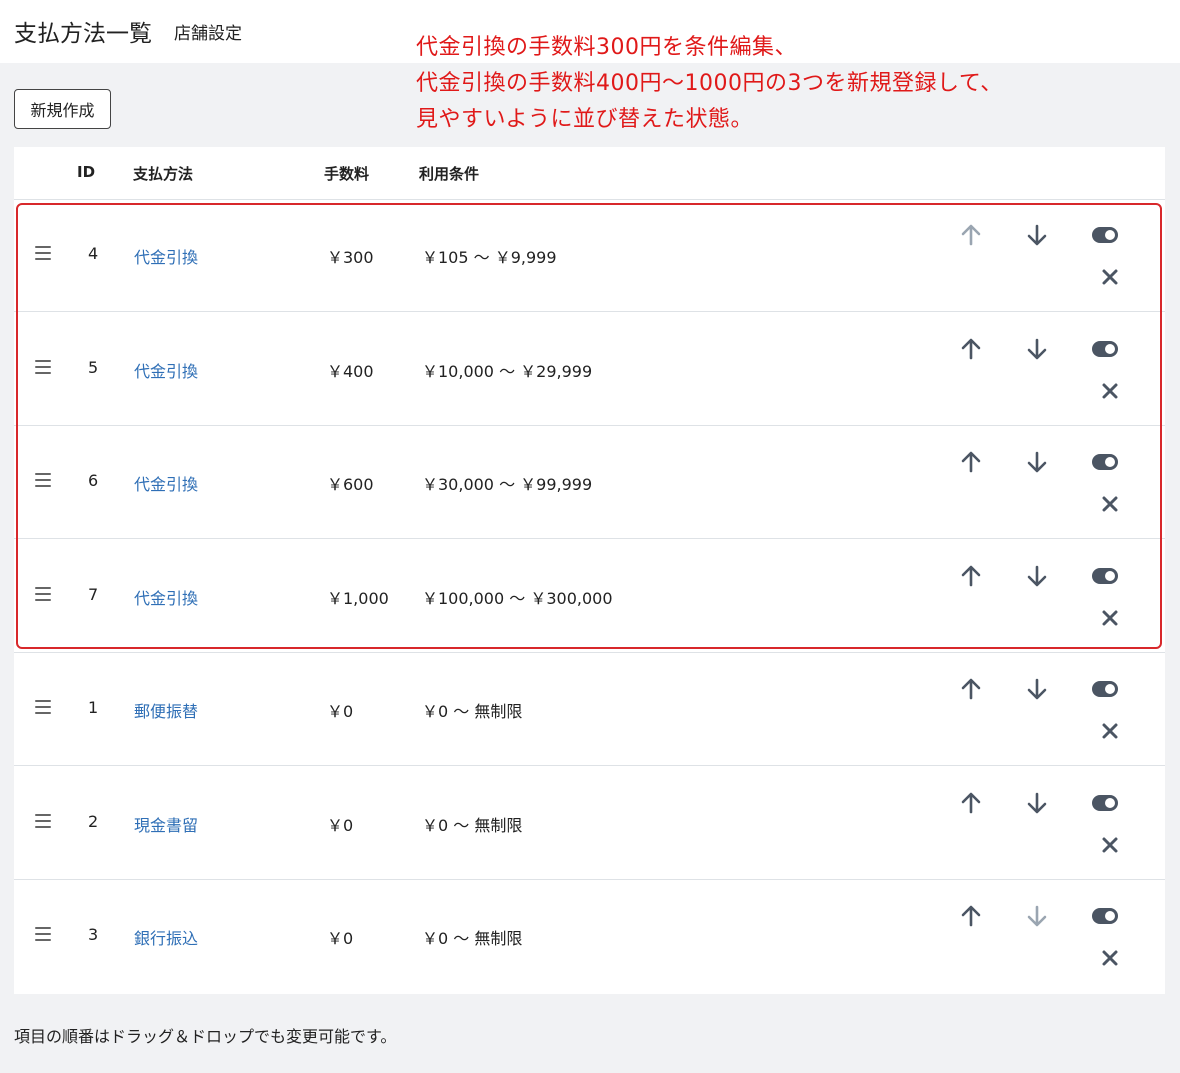 Image resolution: width=1180 pixels, height=1073 pixels. What do you see at coordinates (585, 119) in the screenshot?
I see `annotation-line: 見やすいように並び替えた状態。` at bounding box center [585, 119].